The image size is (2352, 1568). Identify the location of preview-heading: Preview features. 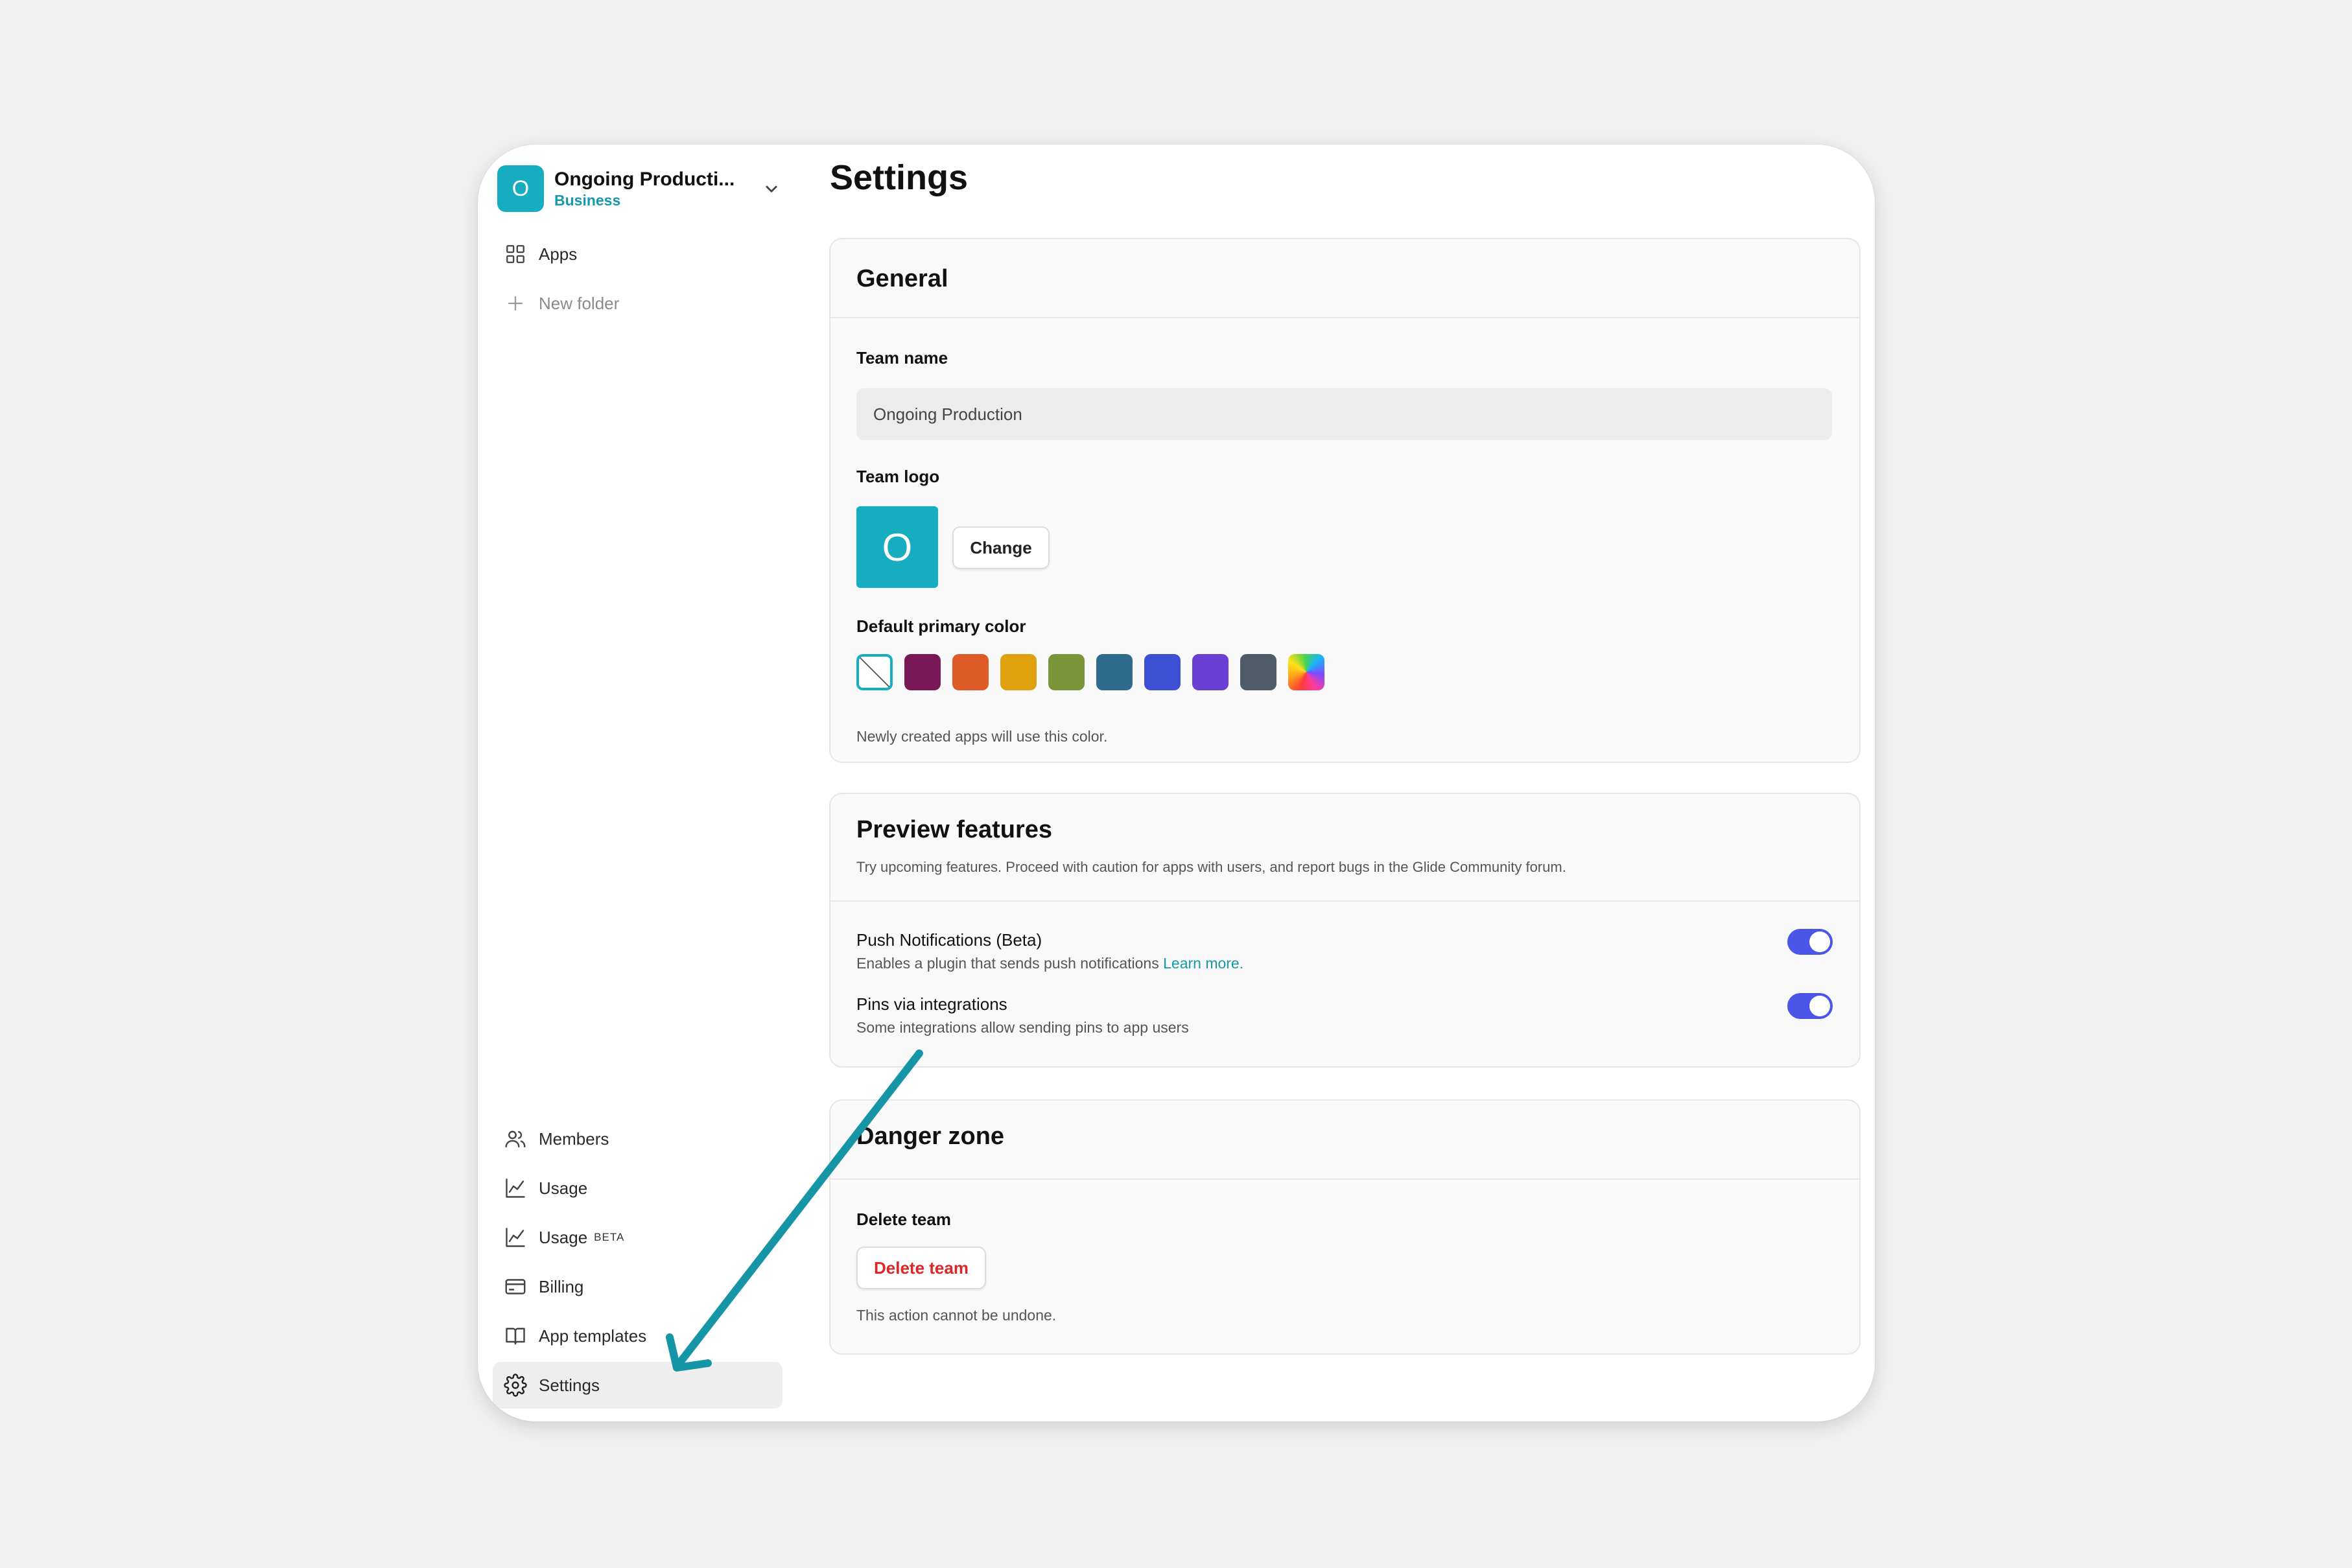
(955, 830).